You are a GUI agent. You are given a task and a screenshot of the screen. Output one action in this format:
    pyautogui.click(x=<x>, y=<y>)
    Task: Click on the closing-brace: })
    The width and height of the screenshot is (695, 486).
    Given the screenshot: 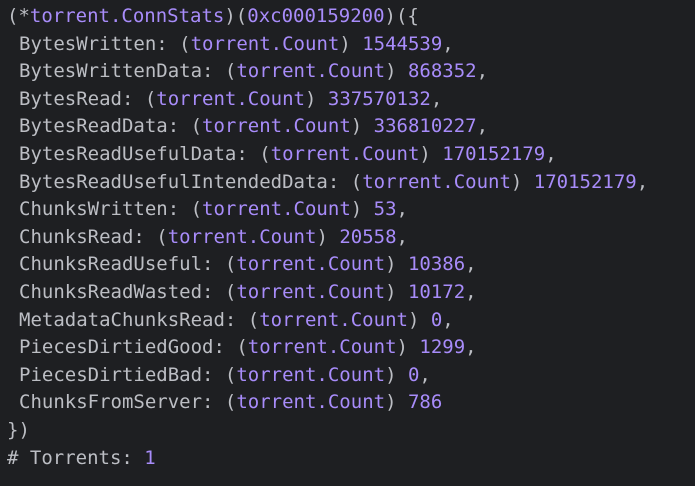 What is the action you would take?
    pyautogui.click(x=18, y=429)
    